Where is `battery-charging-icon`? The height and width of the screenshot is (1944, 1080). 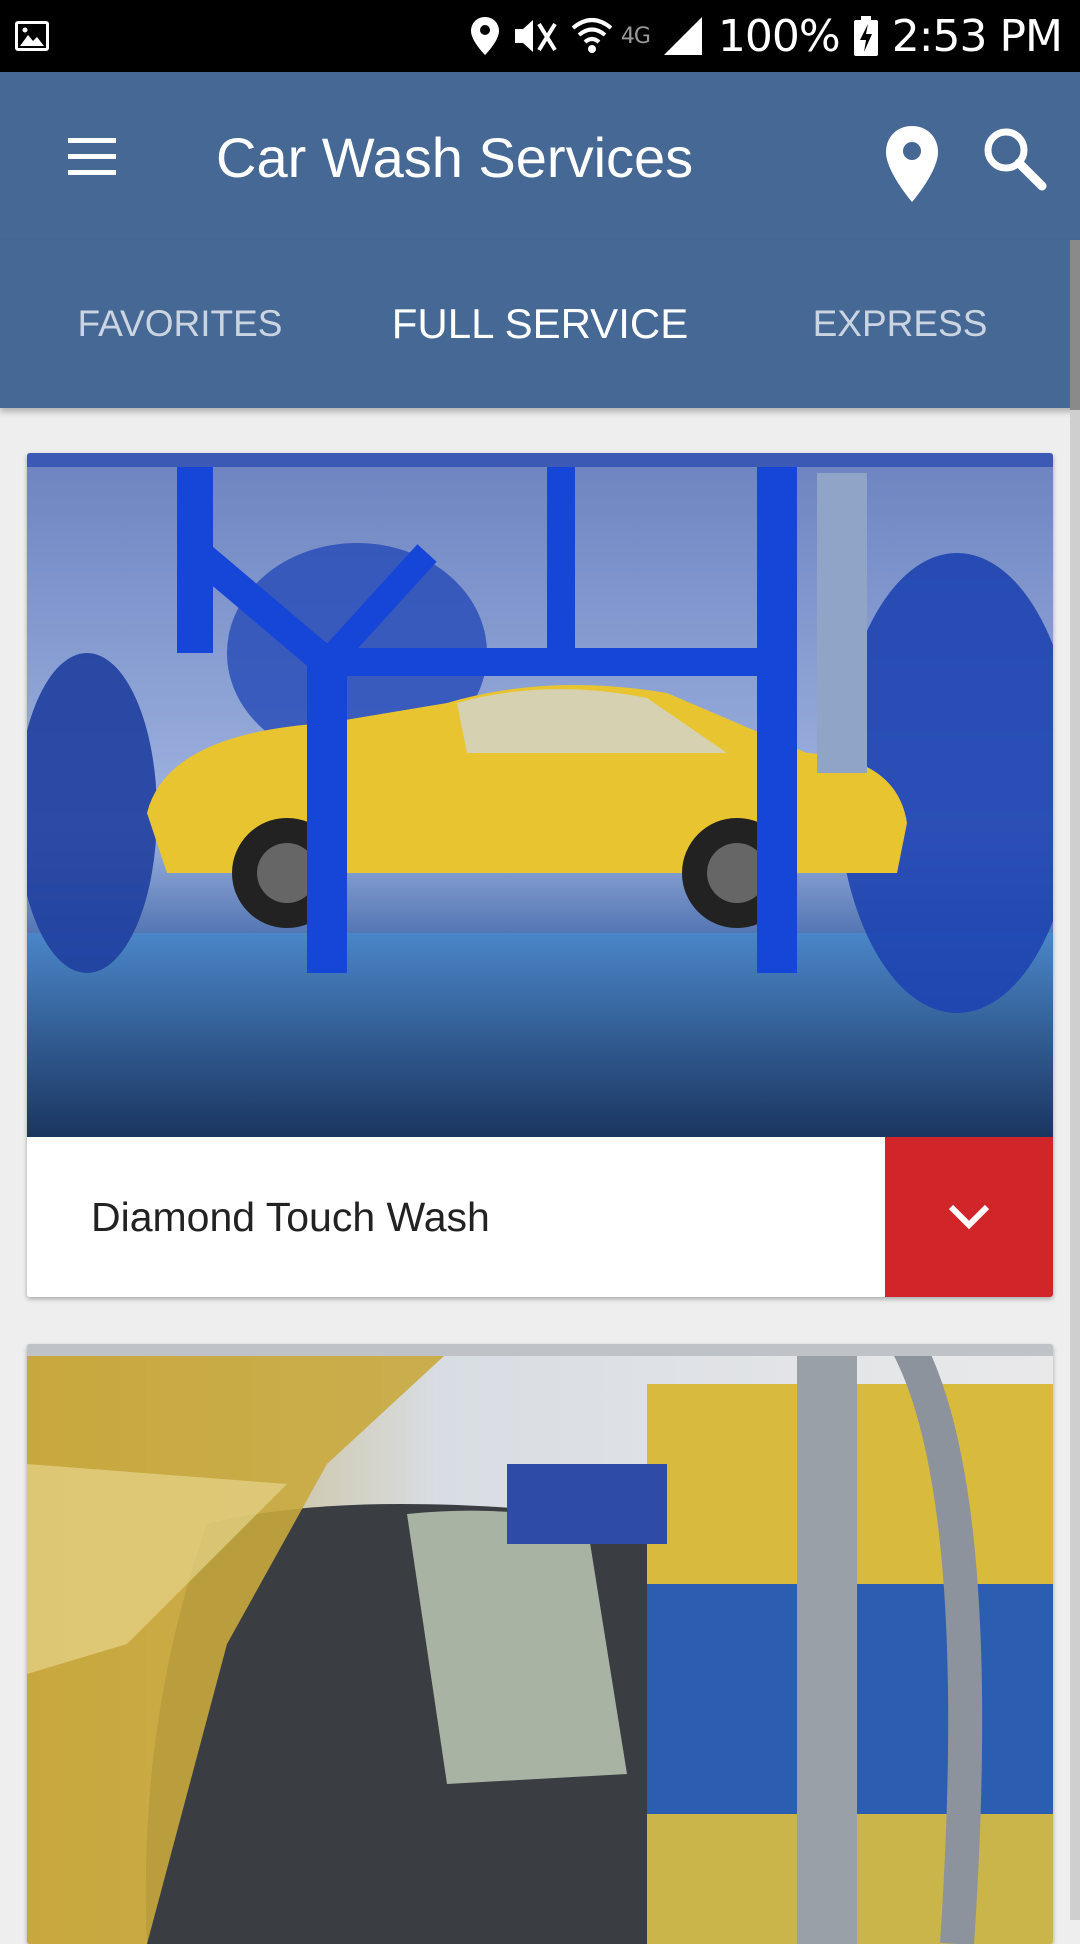
battery-charging-icon is located at coordinates (865, 36).